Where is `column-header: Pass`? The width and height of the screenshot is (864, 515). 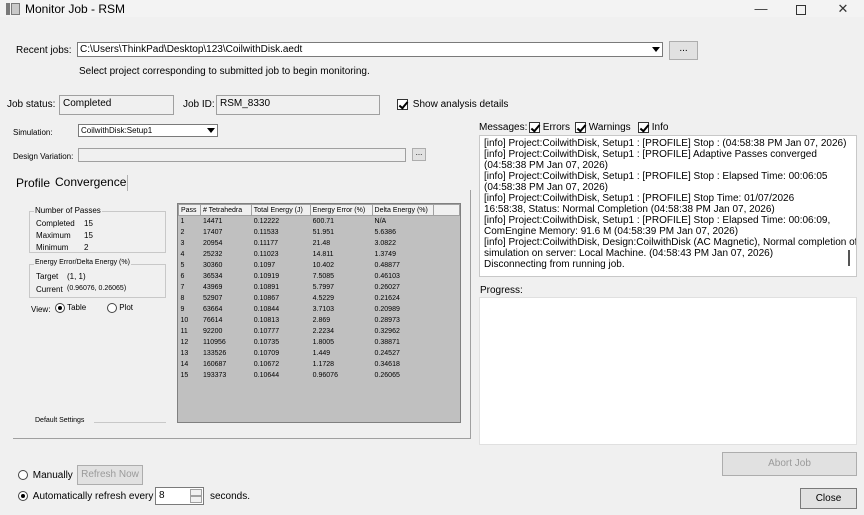 column-header: Pass is located at coordinates (189, 210).